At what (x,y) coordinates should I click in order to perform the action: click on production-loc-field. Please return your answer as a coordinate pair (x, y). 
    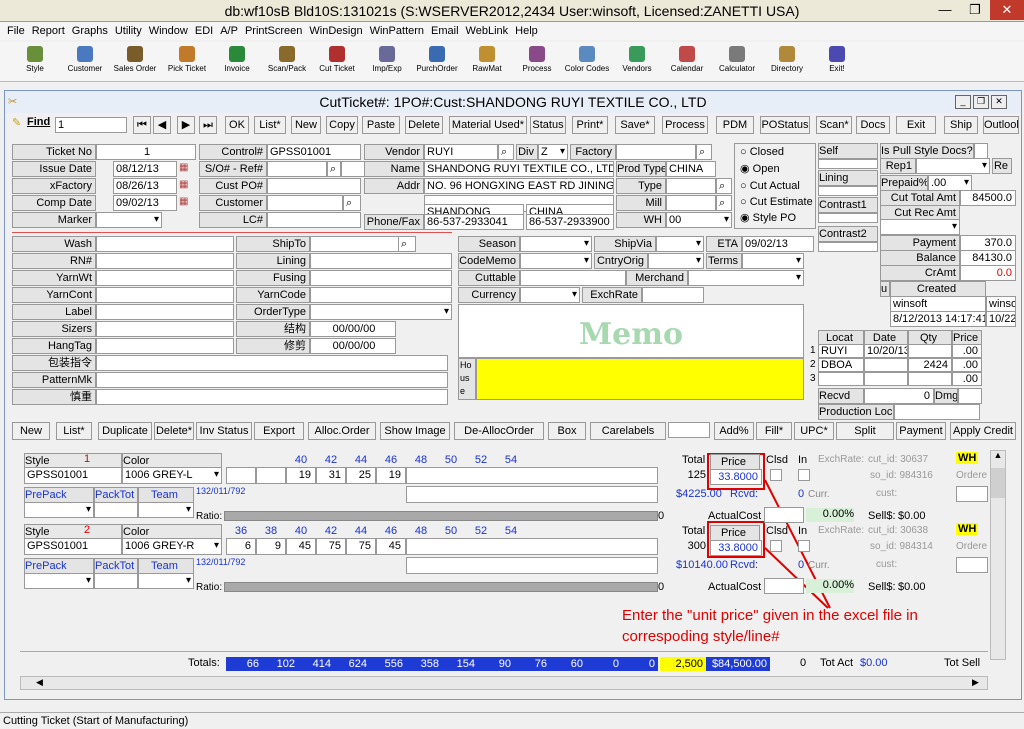
    Looking at the image, I should click on (937, 412).